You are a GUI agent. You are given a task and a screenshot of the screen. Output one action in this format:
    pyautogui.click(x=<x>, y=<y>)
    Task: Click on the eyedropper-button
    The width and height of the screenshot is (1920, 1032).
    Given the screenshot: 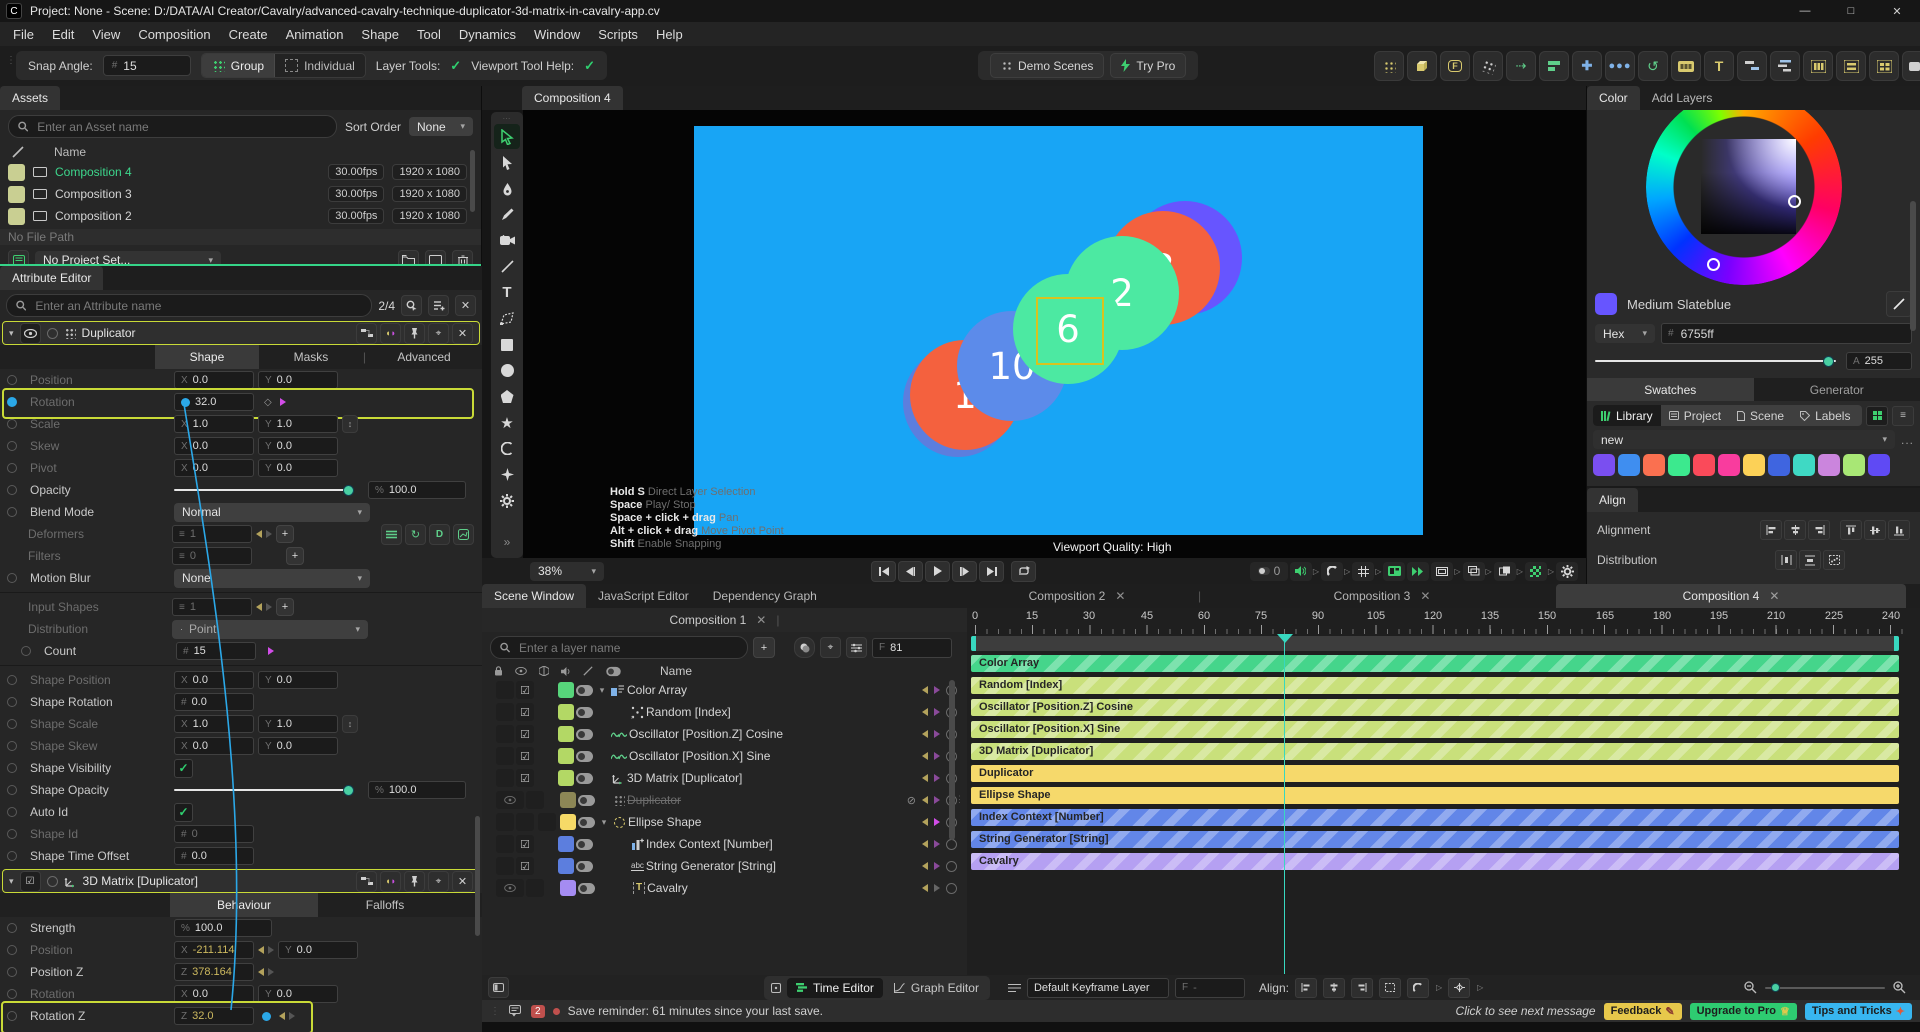 What is the action you would take?
    pyautogui.click(x=1899, y=304)
    